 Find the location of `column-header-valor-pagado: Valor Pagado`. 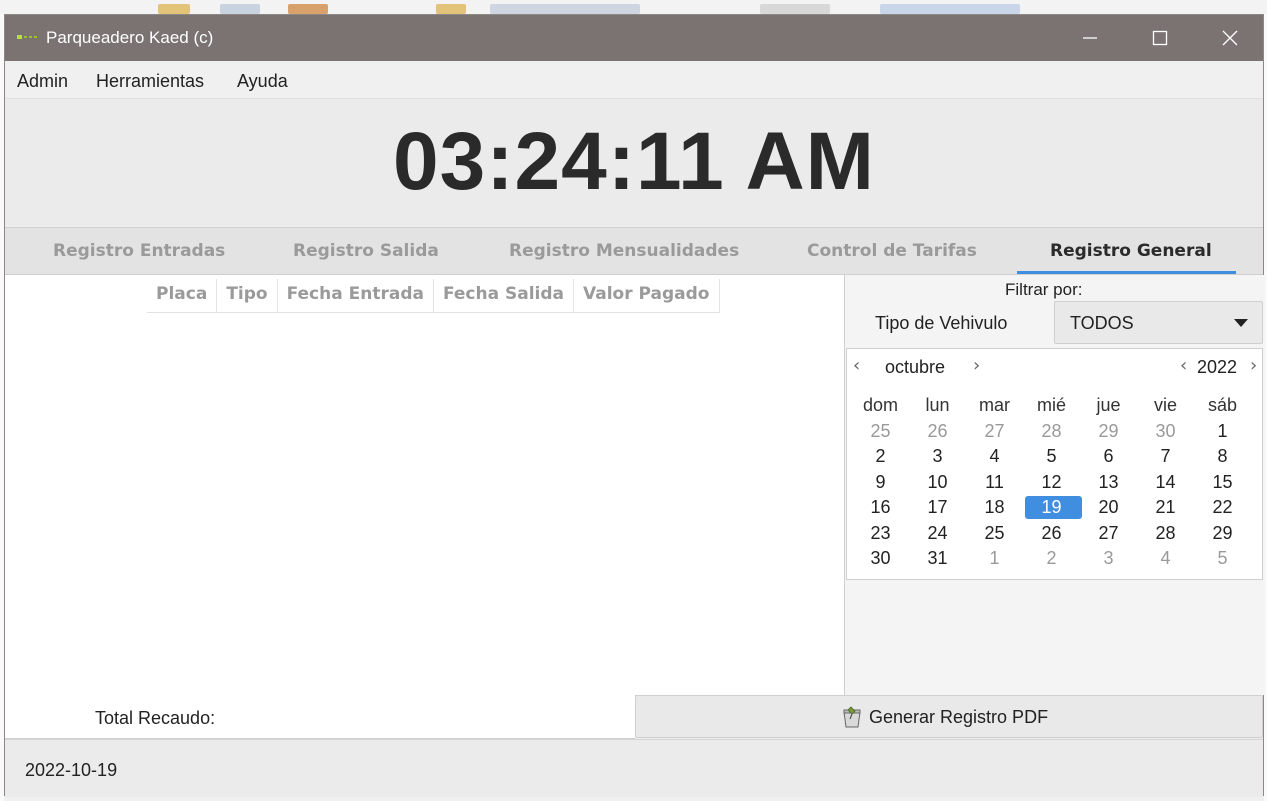

column-header-valor-pagado: Valor Pagado is located at coordinates (647, 295).